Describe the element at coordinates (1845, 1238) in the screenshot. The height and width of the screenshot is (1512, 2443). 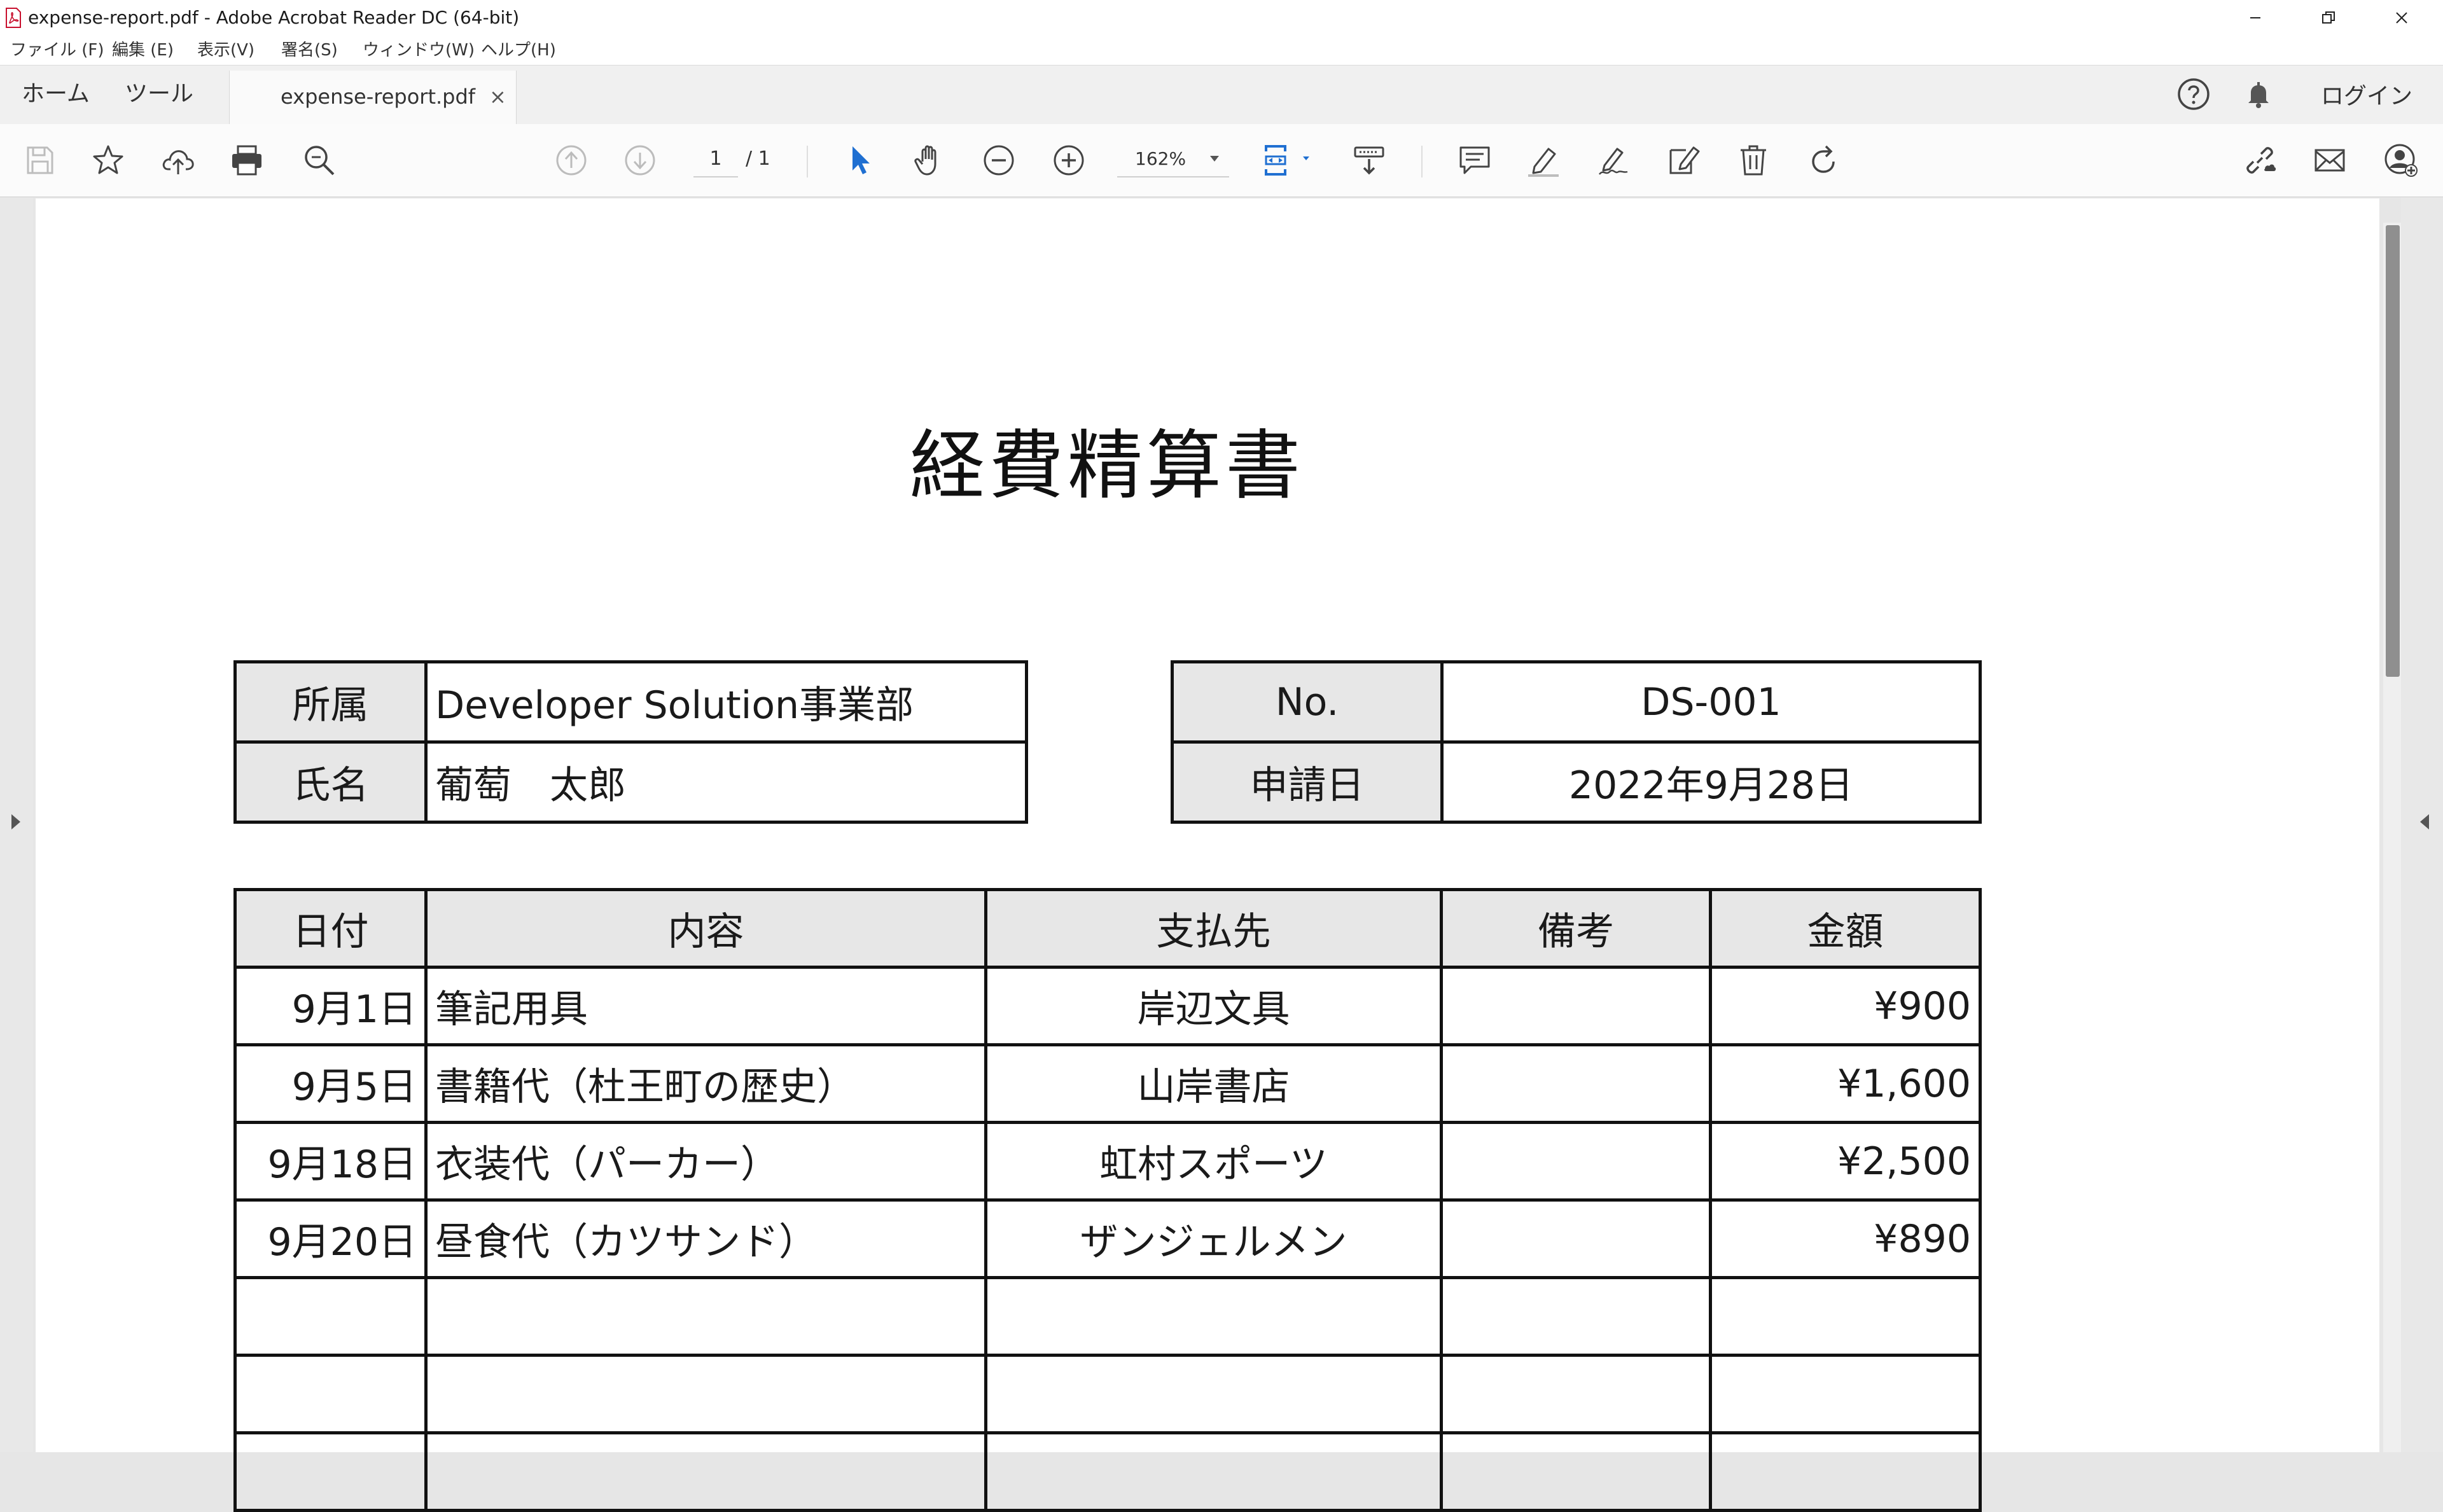
I see `expense-amount: ¥890` at that location.